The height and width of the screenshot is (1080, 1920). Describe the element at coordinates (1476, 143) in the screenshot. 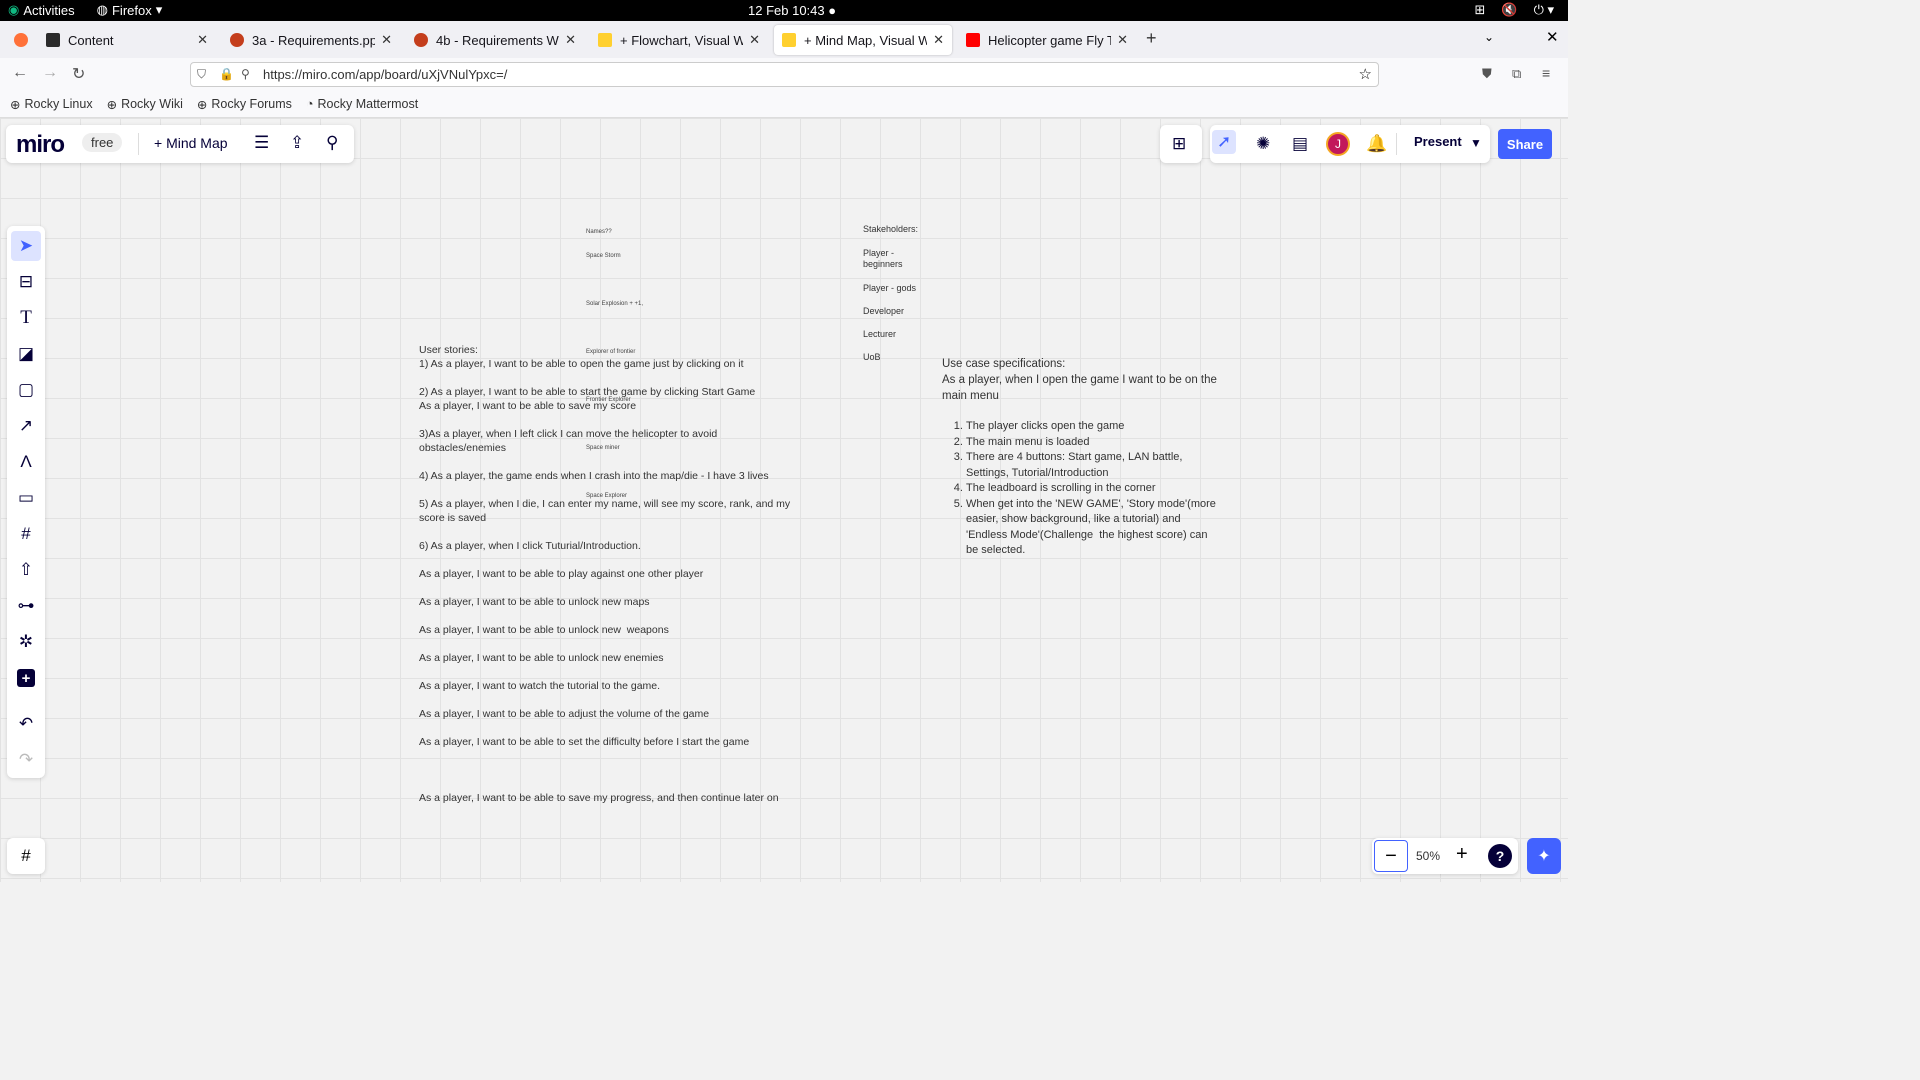

I see `chevron-down-icon: ▼` at that location.